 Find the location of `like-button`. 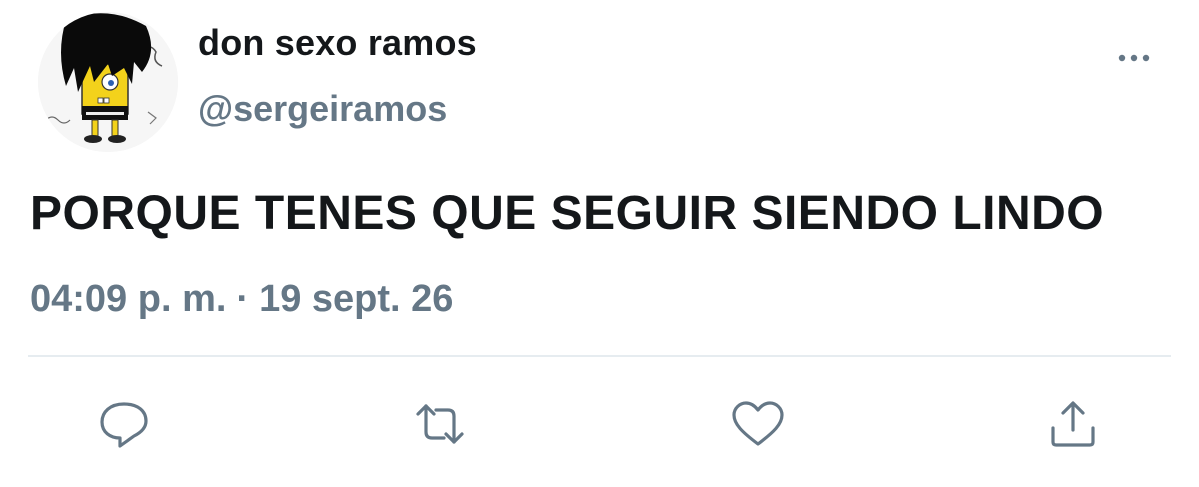

like-button is located at coordinates (758, 424).